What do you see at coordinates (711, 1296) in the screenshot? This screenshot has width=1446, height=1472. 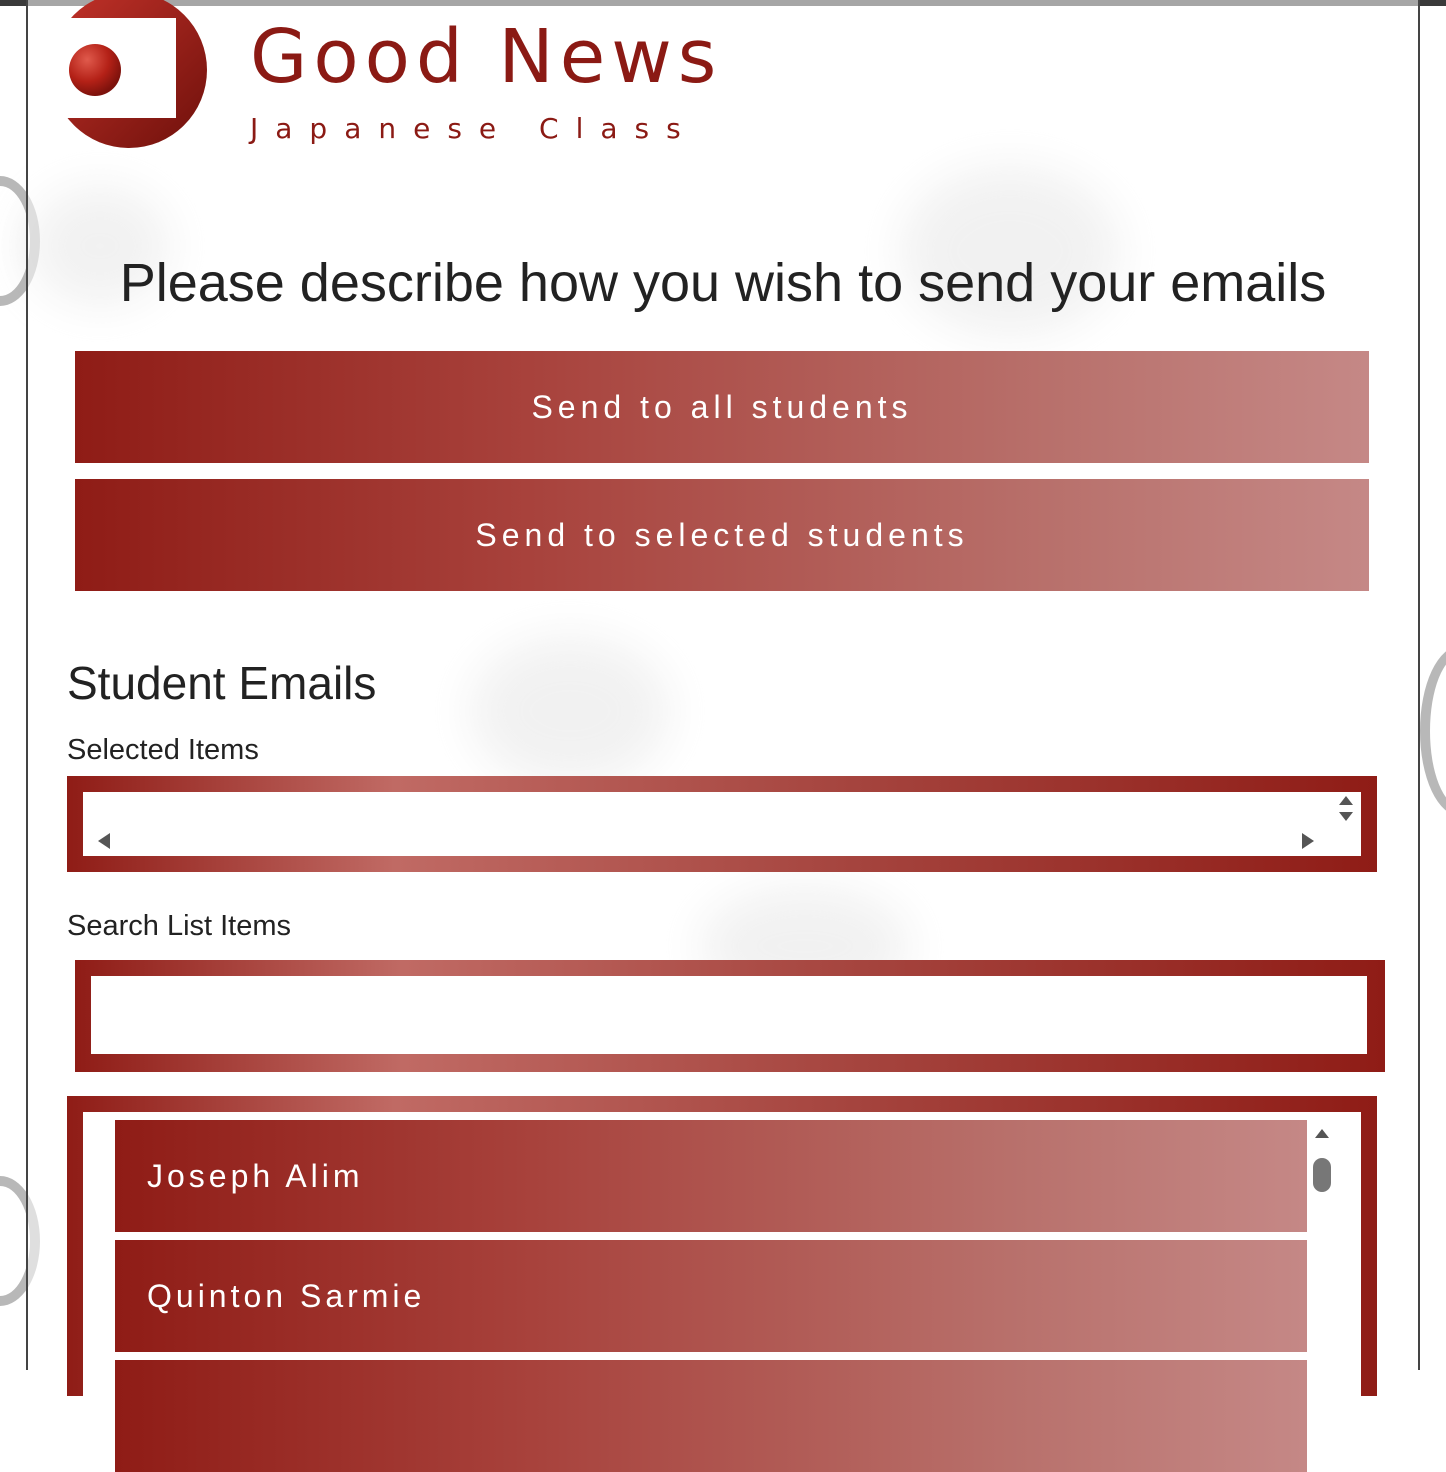 I see `student-list-item: Quinton Sarmie` at bounding box center [711, 1296].